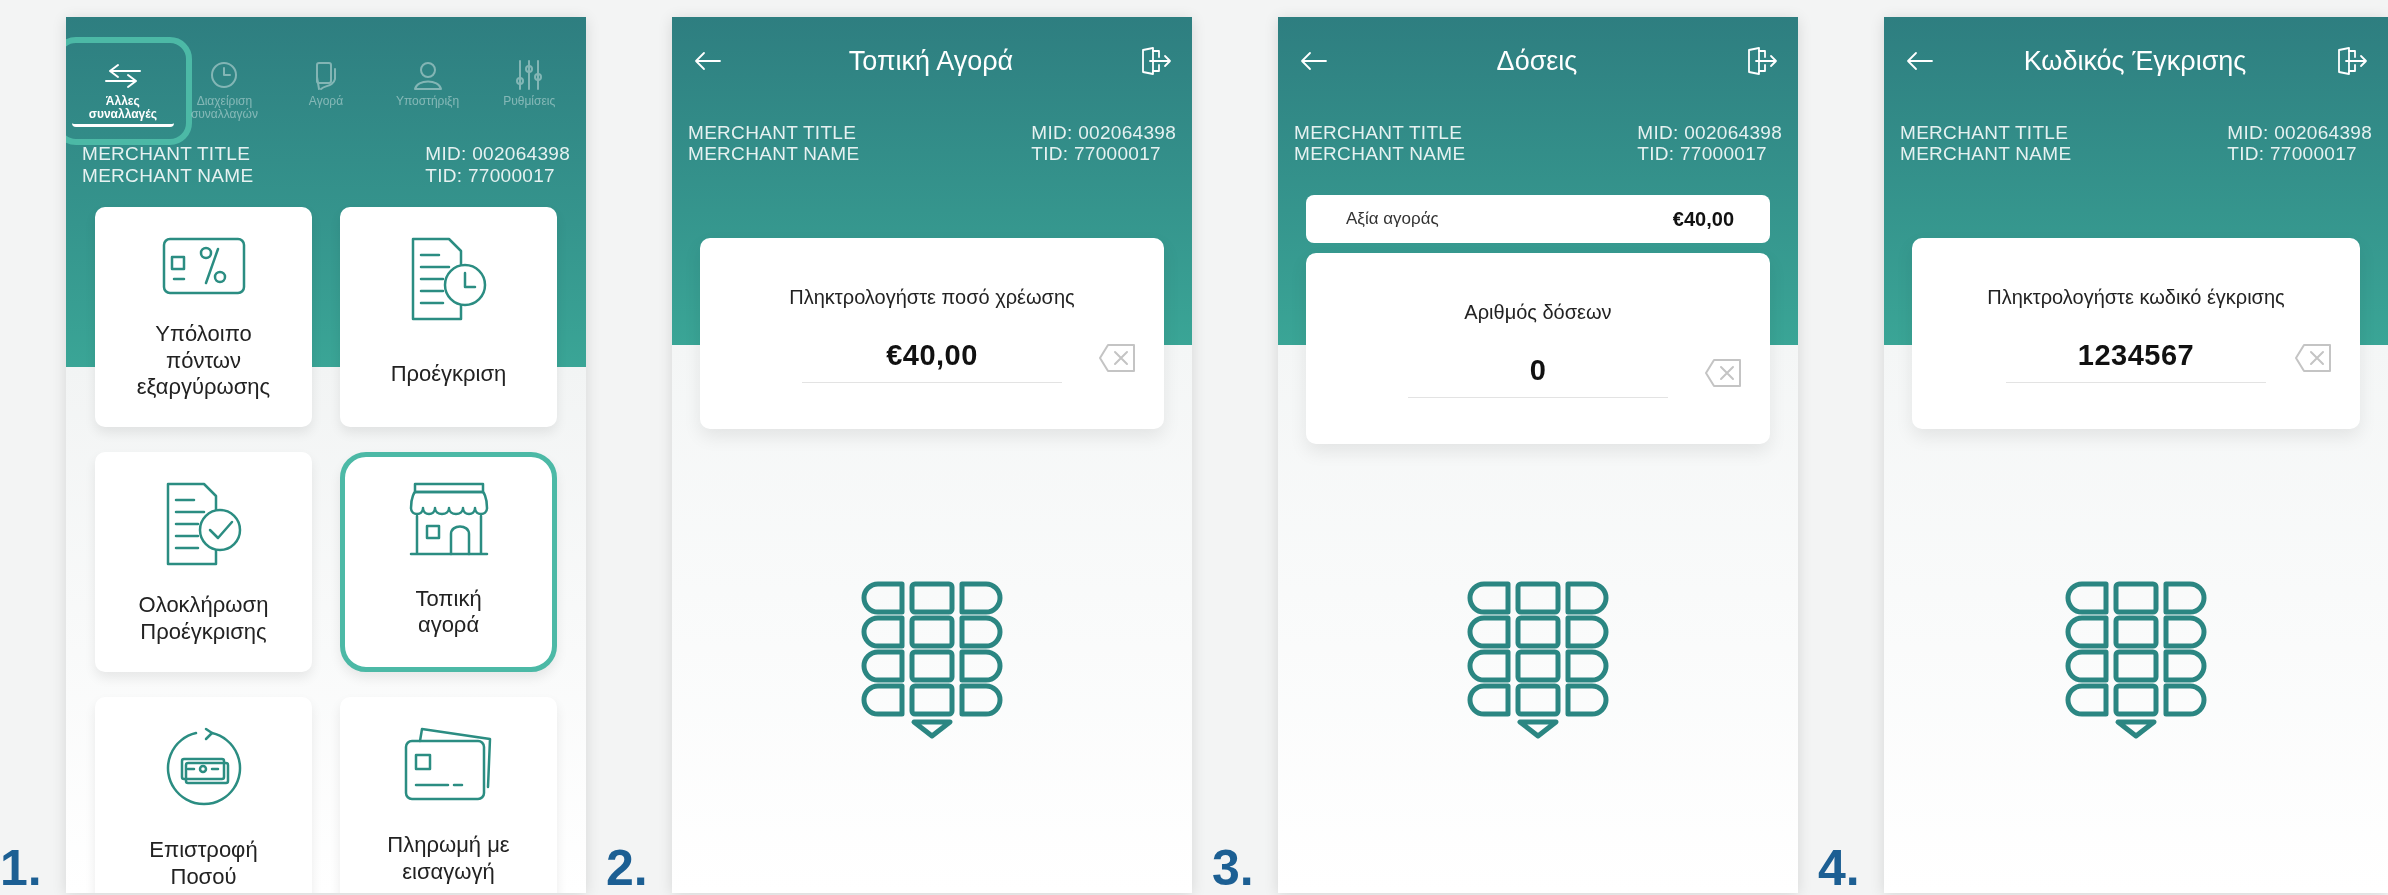  I want to click on screen-title: Δόσεις, so click(1537, 61).